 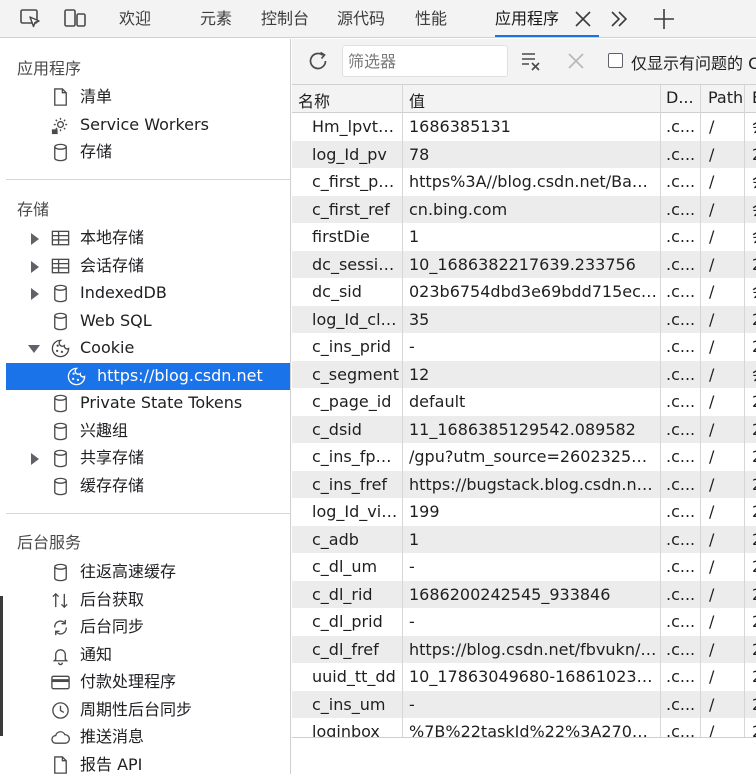 I want to click on table-row: c_dl_um - .c... / 2, so click(x=524, y=567).